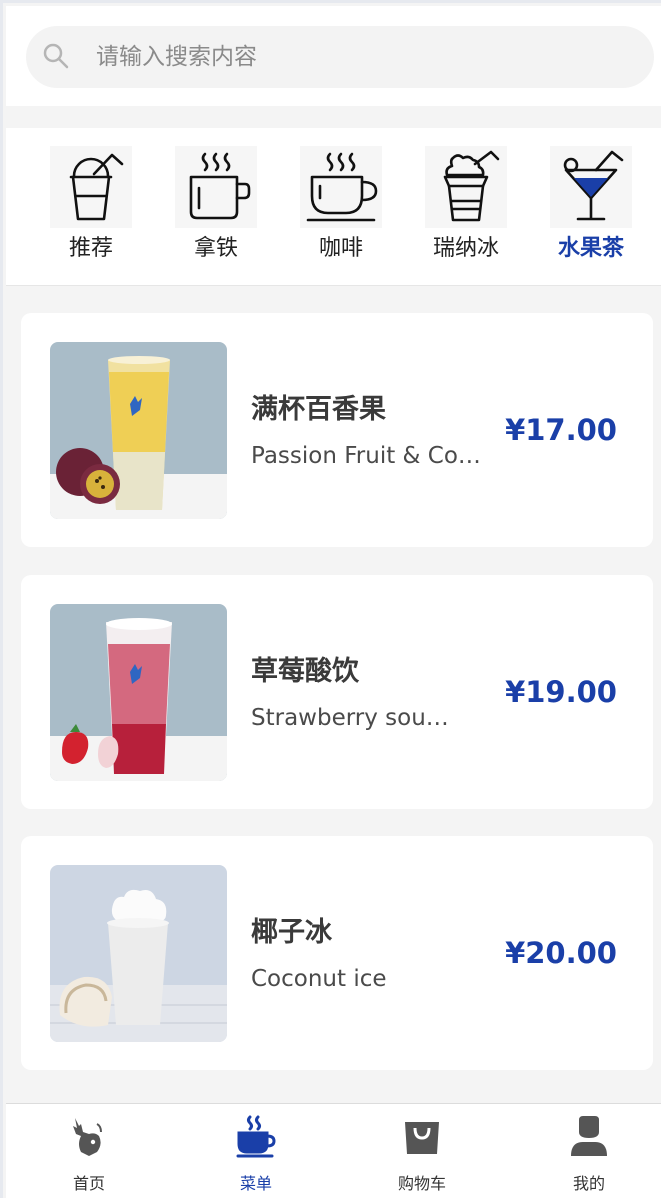  I want to click on category-label: 推荐, so click(90, 248).